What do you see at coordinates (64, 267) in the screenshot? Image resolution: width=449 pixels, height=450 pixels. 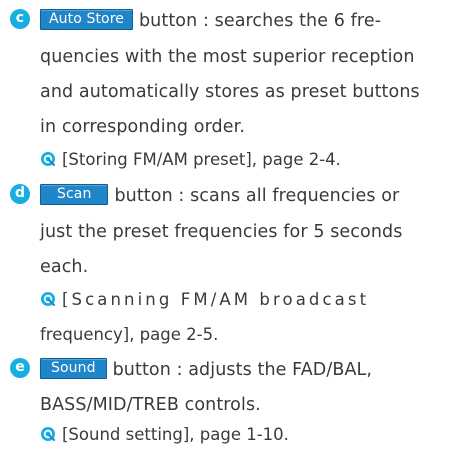 I see `entry-text-line: each.` at bounding box center [64, 267].